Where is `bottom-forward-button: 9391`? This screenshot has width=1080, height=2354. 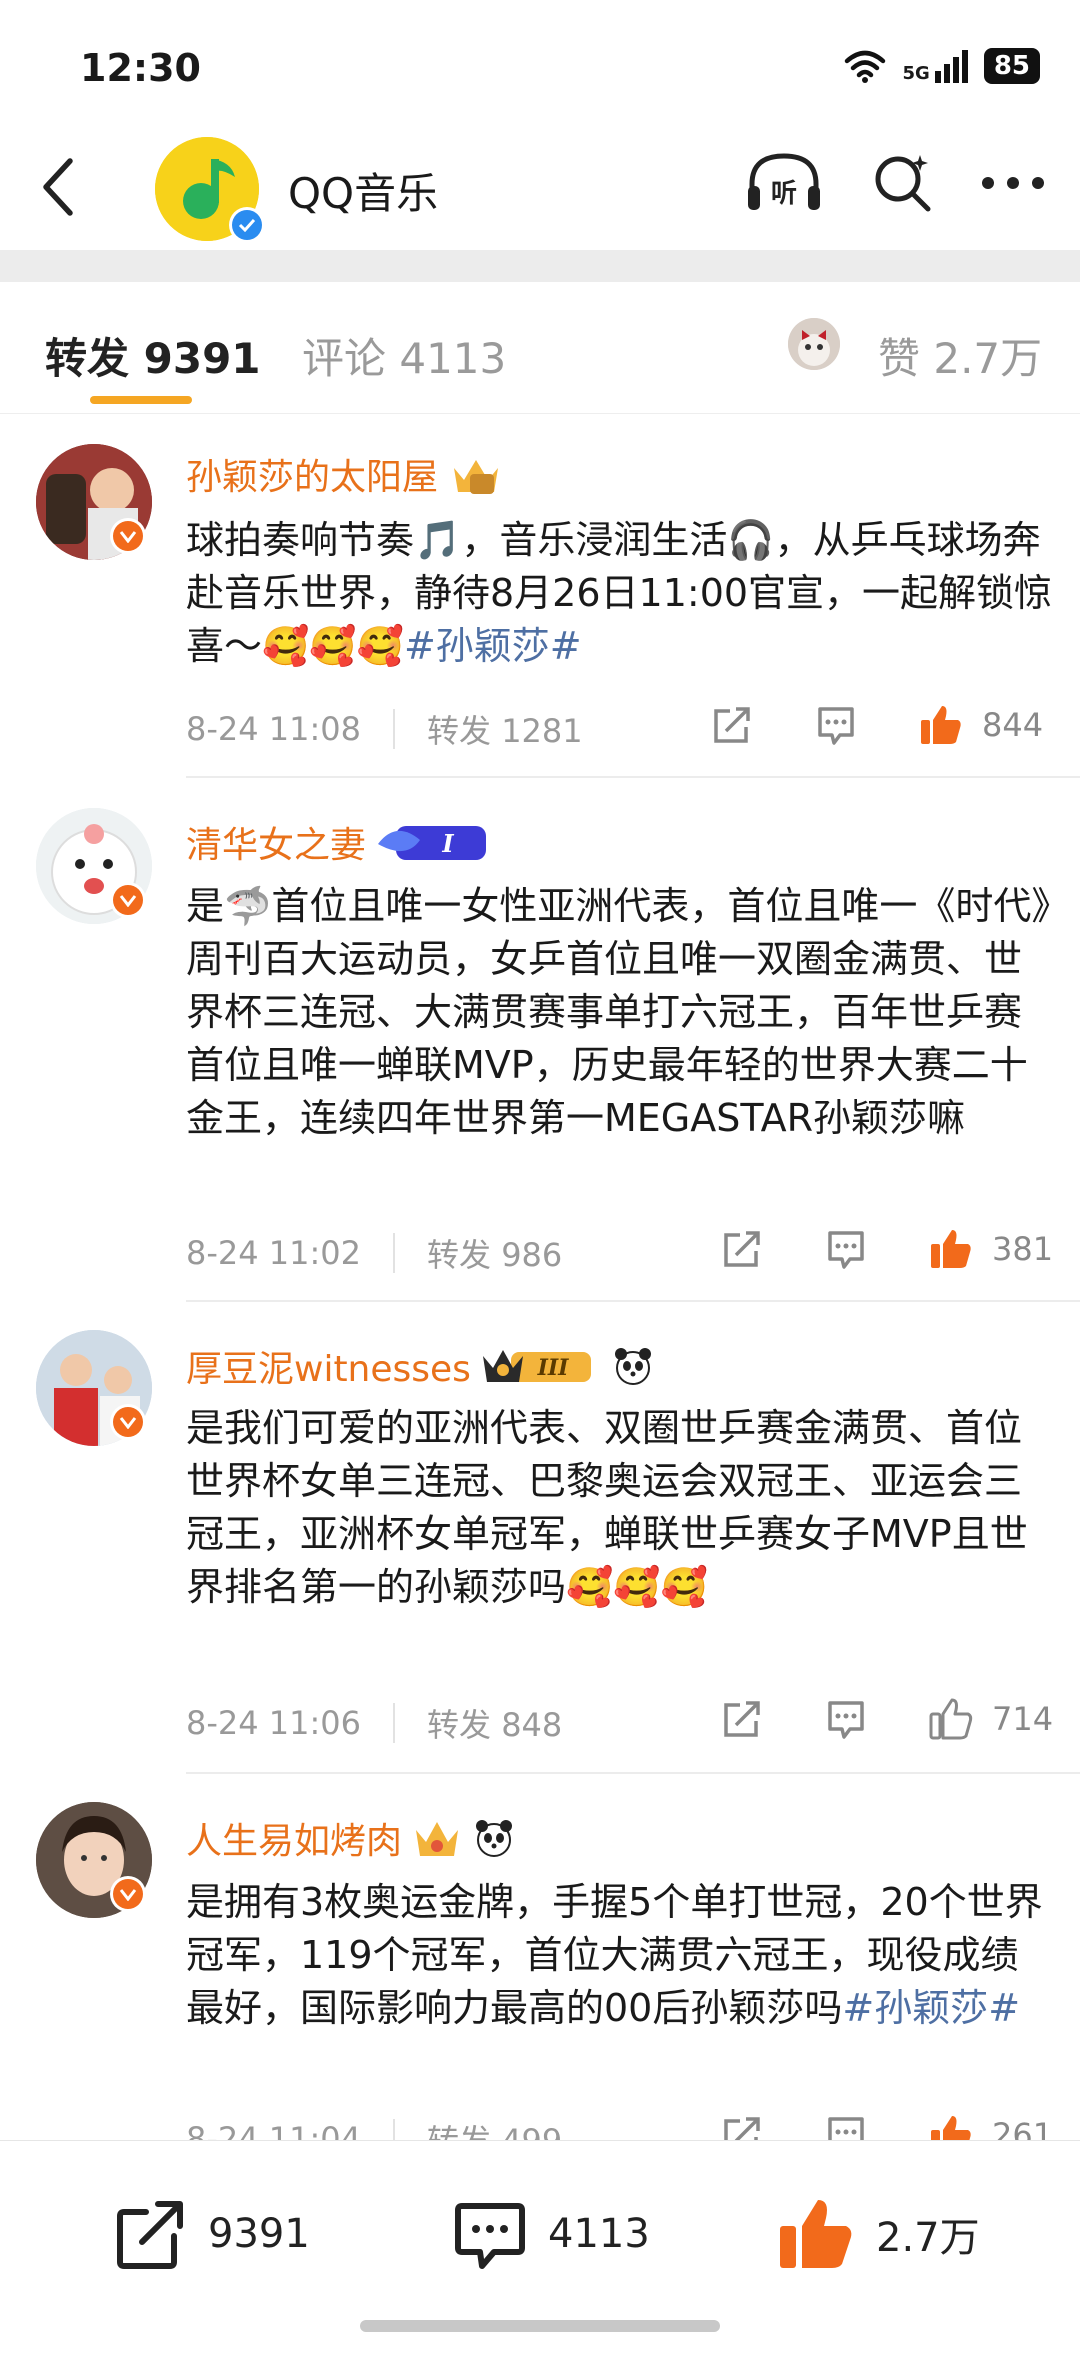 bottom-forward-button: 9391 is located at coordinates (211, 2234).